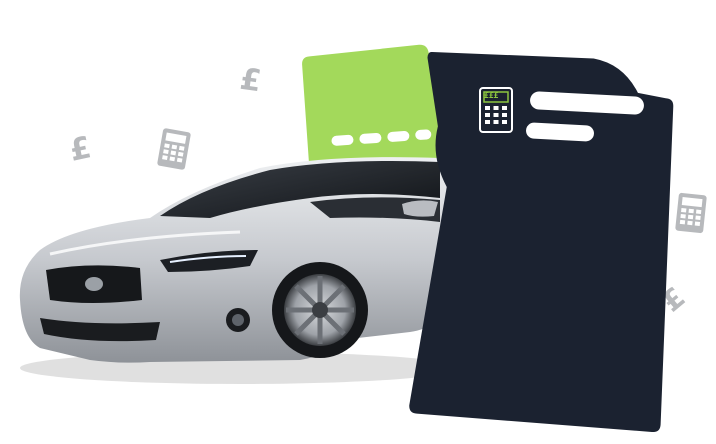  I want to click on calculator-display-text: £££, so click(491, 95).